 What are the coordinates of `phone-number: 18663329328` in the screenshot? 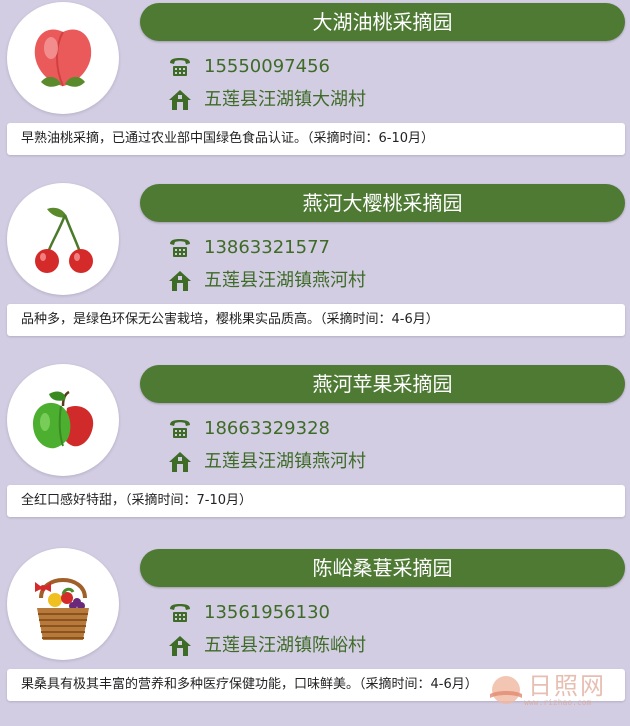 It's located at (267, 428).